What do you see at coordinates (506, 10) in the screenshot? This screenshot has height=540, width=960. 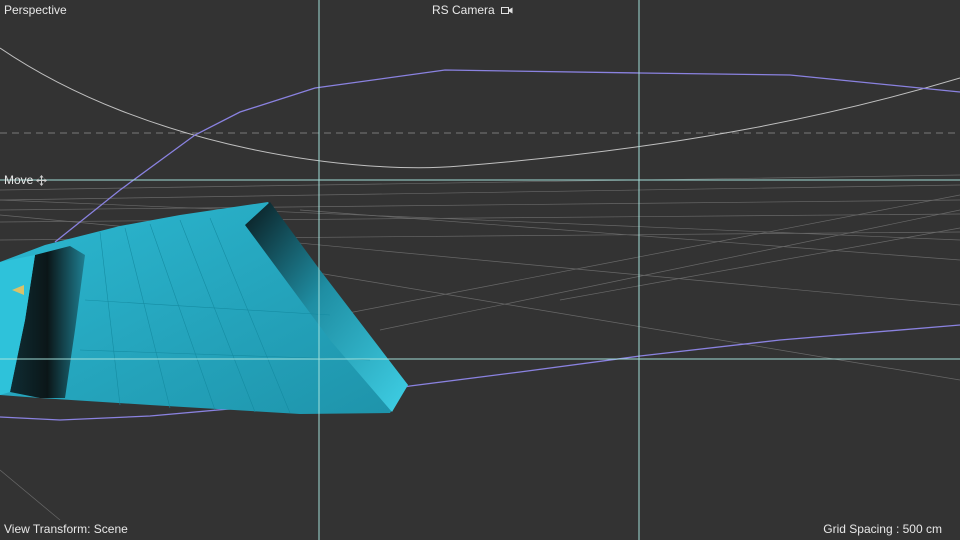 I see `camera-icon` at bounding box center [506, 10].